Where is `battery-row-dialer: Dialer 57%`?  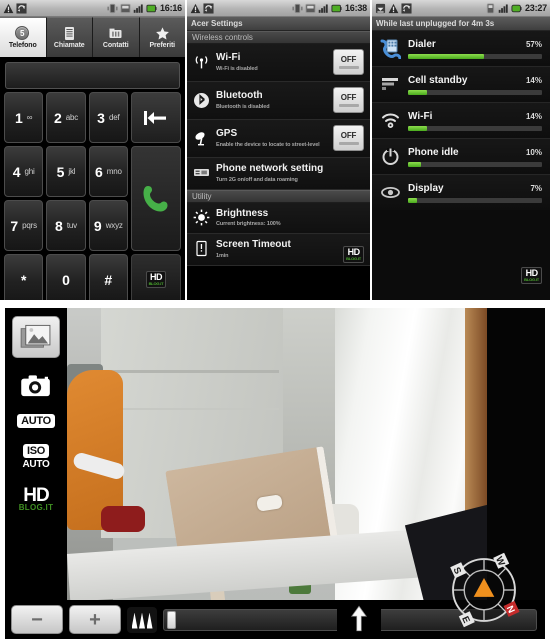 battery-row-dialer: Dialer 57% is located at coordinates (461, 49).